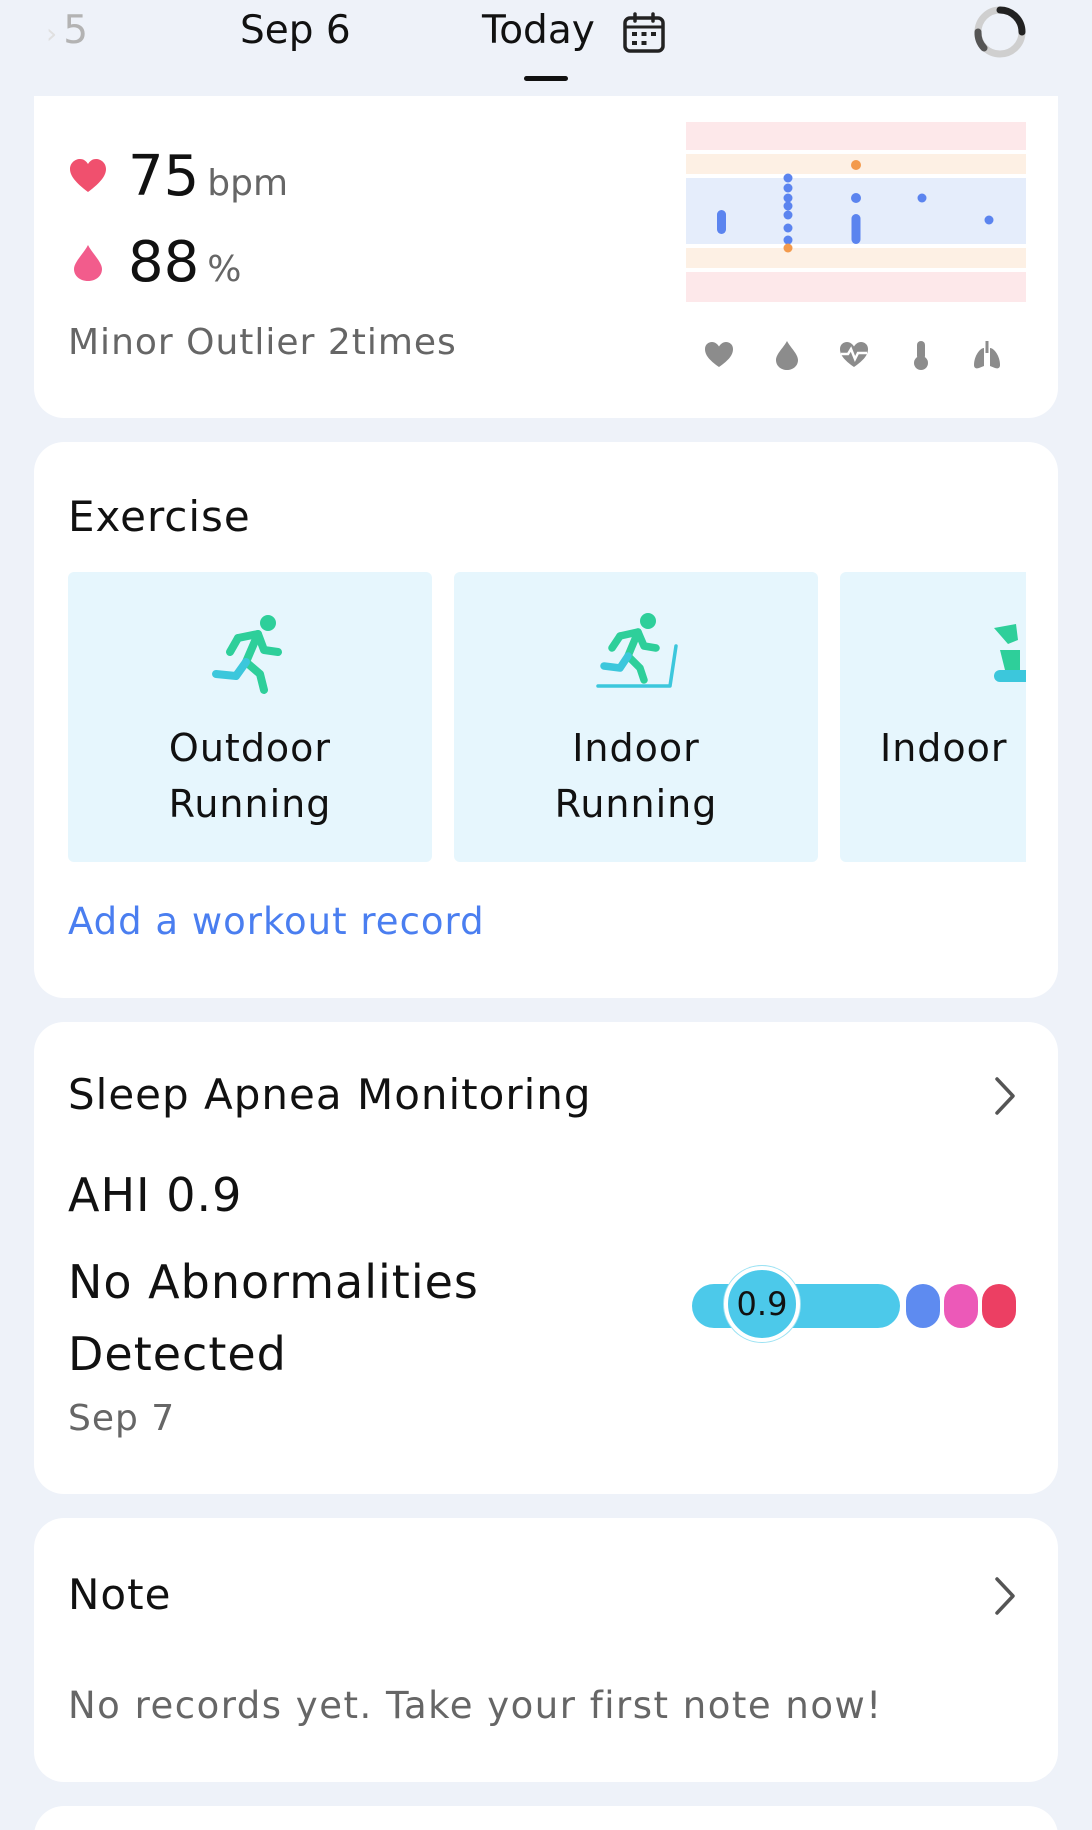 This screenshot has width=1092, height=1830. I want to click on scale-segment-severe, so click(999, 1306).